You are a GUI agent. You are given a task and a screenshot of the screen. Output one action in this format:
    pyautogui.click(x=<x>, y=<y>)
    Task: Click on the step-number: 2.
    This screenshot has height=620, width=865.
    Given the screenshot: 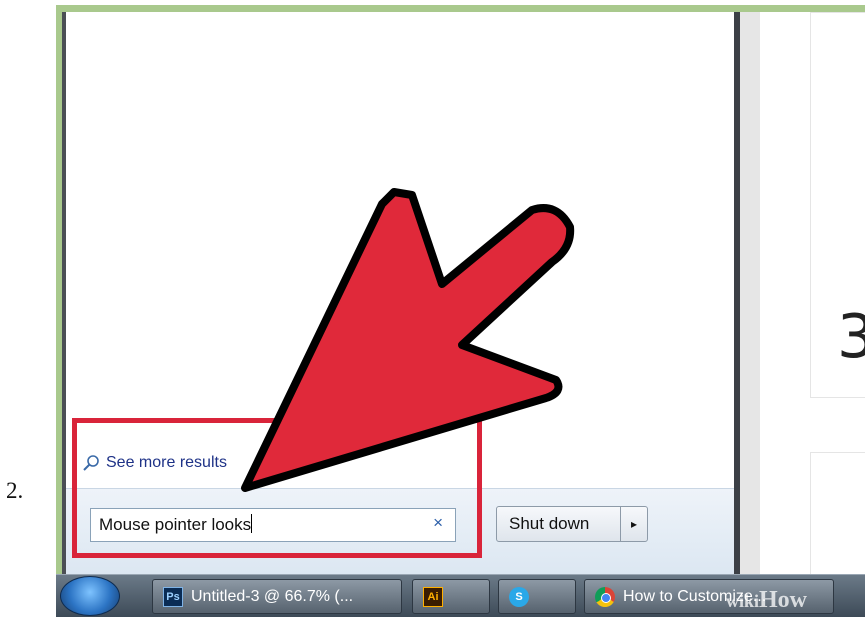 What is the action you would take?
    pyautogui.click(x=15, y=490)
    